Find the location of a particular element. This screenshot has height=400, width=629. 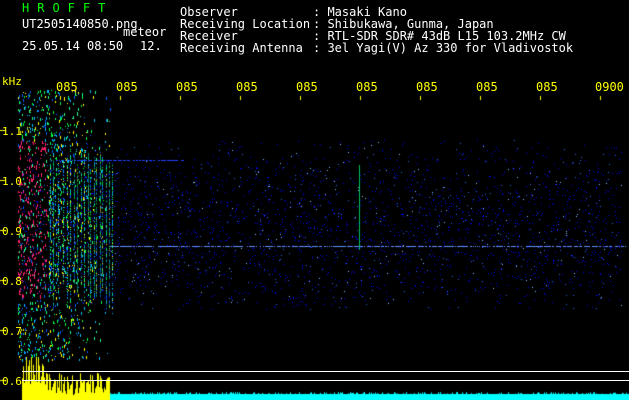

datetime-label: 25.05.14 08:50 is located at coordinates (73, 46).